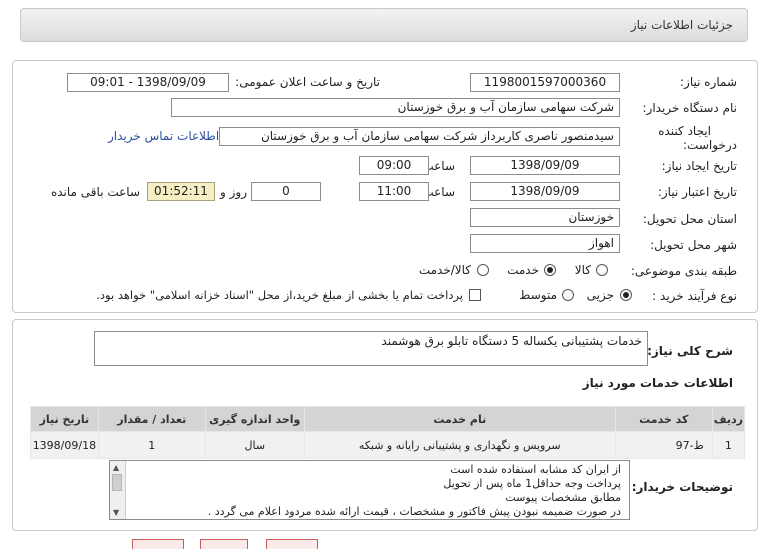 This screenshot has height=549, width=770. What do you see at coordinates (693, 245) in the screenshot?
I see `city-label: شهر محل تحویل:` at bounding box center [693, 245].